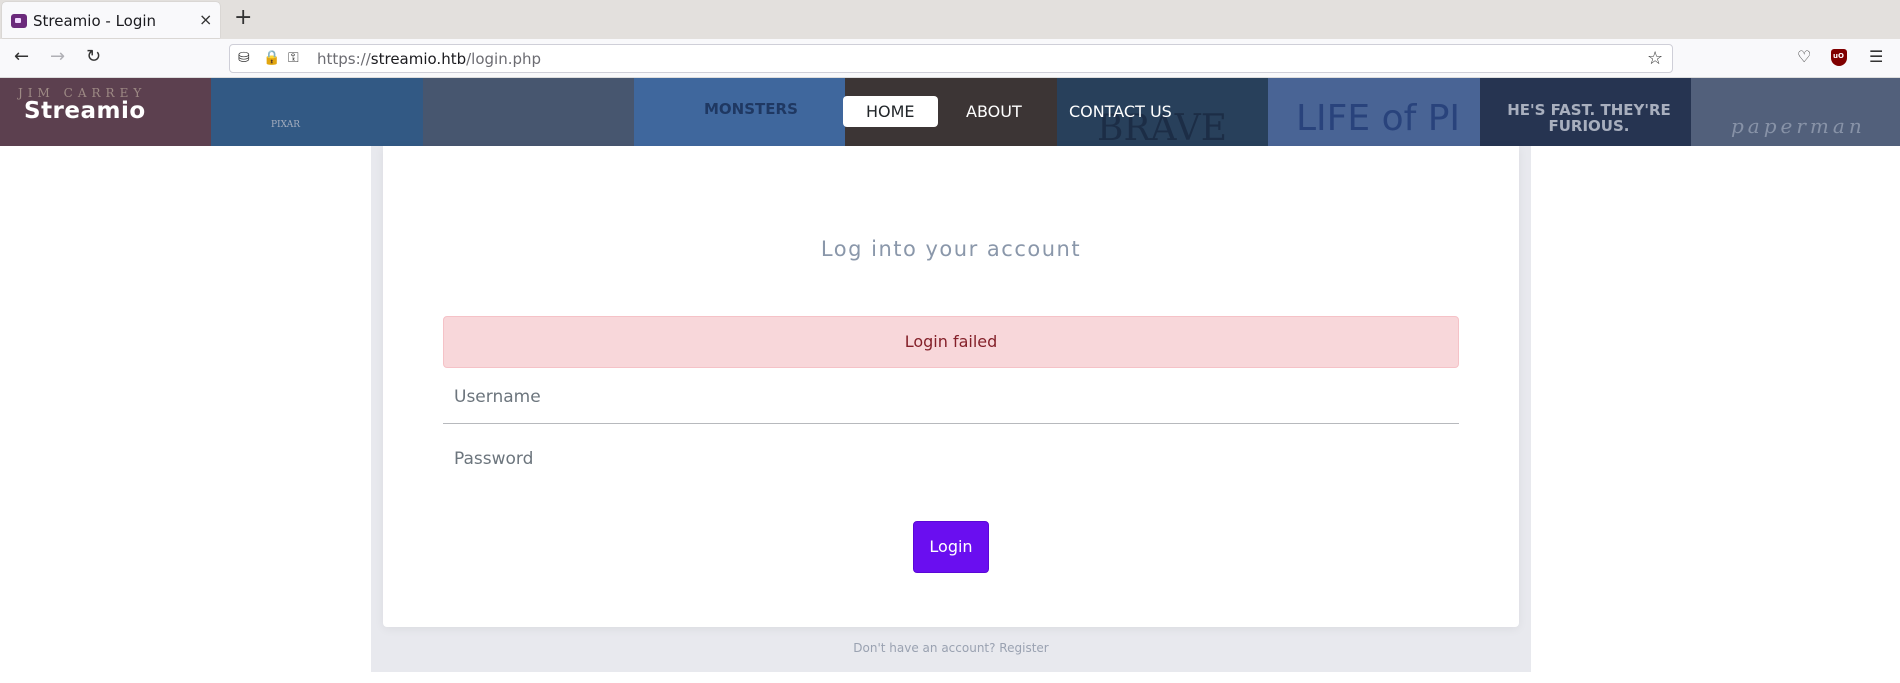 This screenshot has height=683, width=1900. Describe the element at coordinates (951, 397) in the screenshot. I see `username-input` at that location.